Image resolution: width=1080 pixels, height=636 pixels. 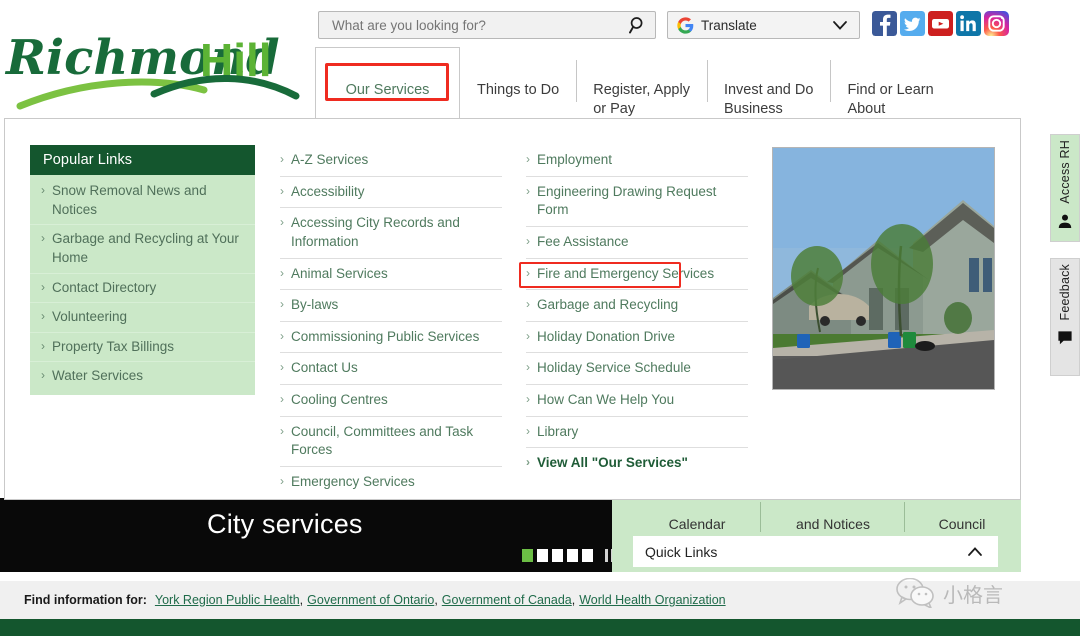 I want to click on popular-link-label: Garbage and Recycling at Your Home, so click(x=145, y=248).